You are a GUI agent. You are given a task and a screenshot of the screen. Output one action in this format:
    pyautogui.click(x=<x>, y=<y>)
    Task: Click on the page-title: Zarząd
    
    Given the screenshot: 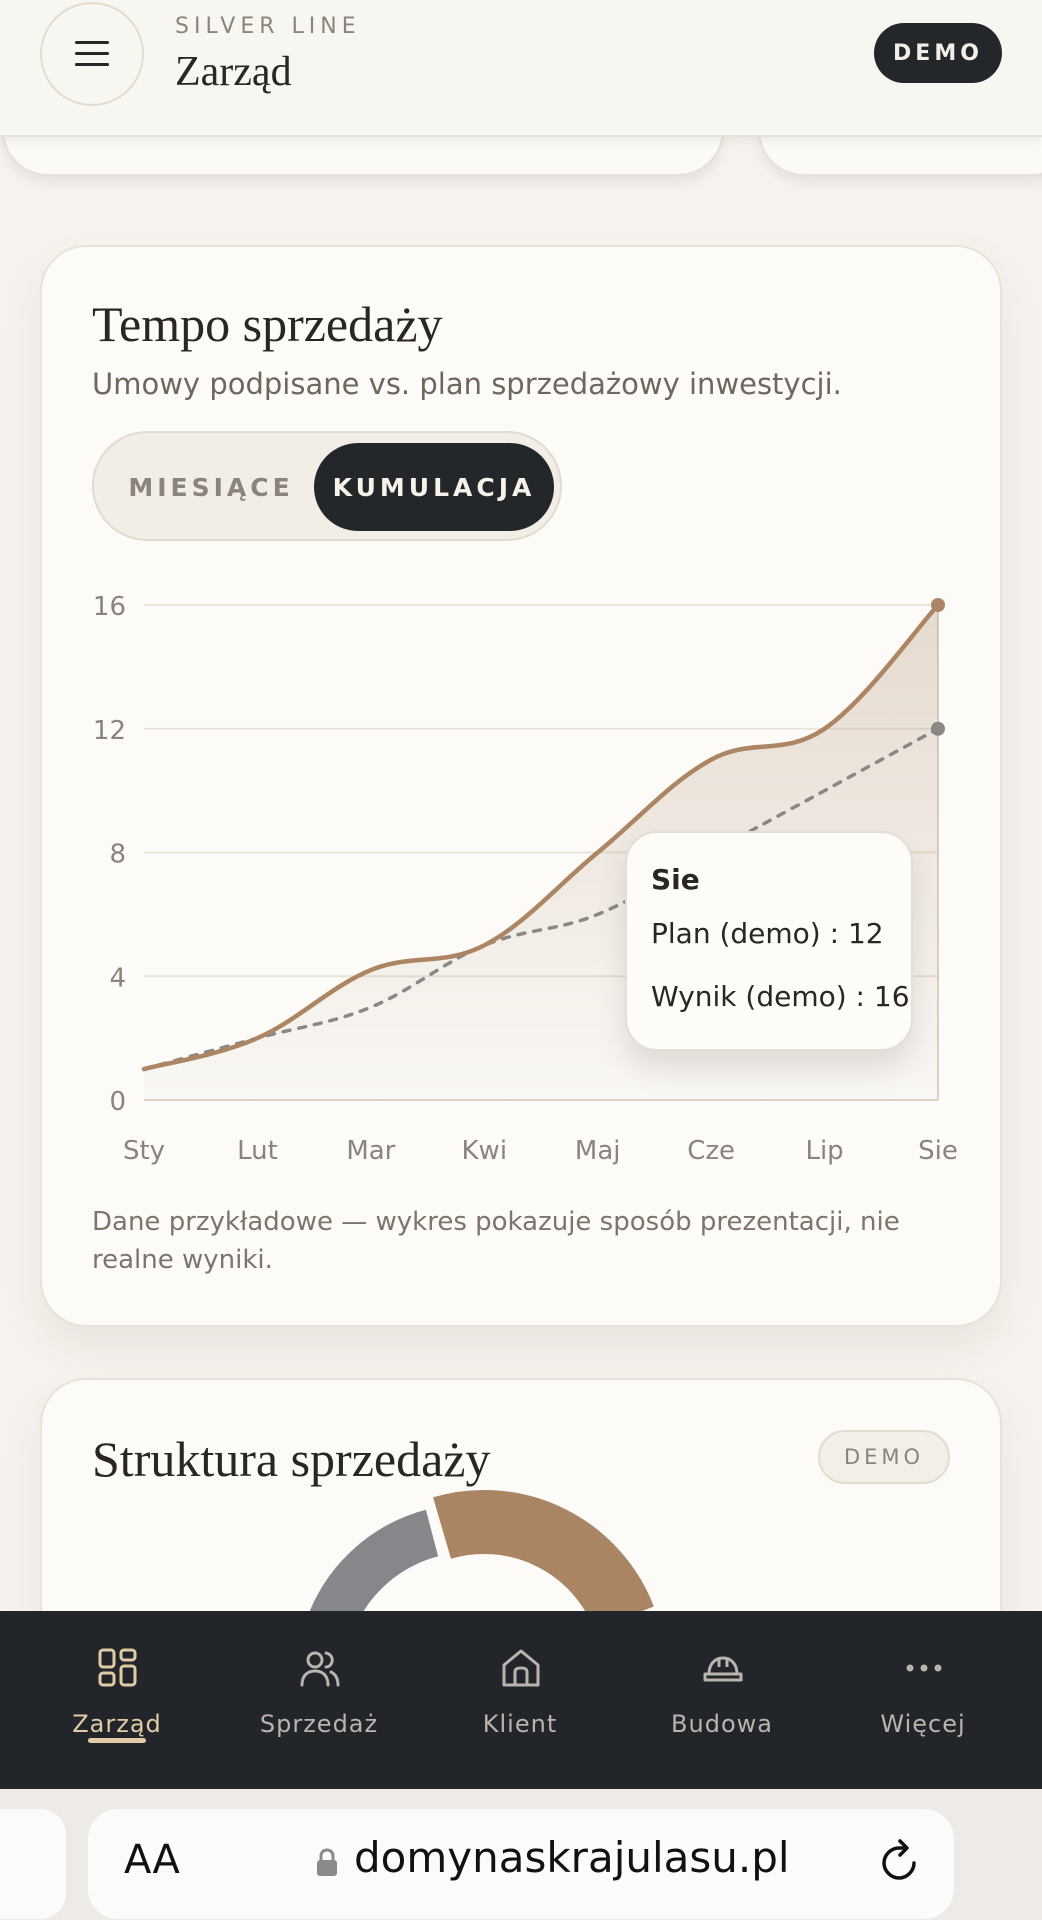 What is the action you would take?
    pyautogui.click(x=233, y=72)
    